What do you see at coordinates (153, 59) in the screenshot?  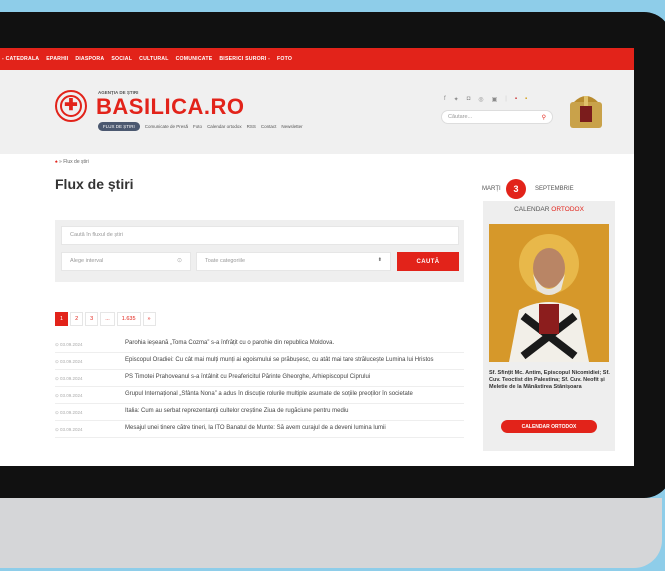 I see `nav-item-cultural: CULTURAL` at bounding box center [153, 59].